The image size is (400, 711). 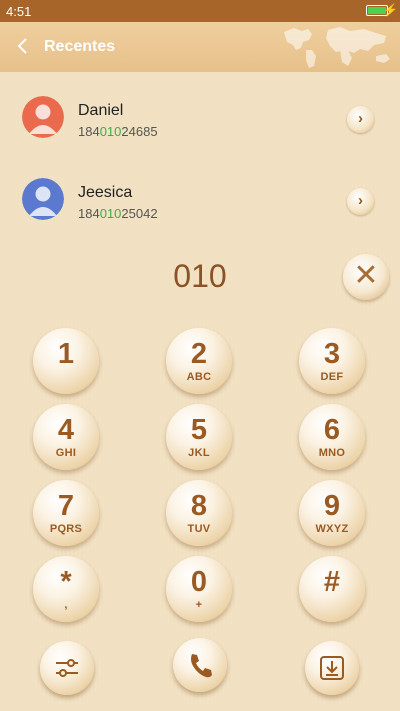 What do you see at coordinates (24, 46) in the screenshot?
I see `back-icon` at bounding box center [24, 46].